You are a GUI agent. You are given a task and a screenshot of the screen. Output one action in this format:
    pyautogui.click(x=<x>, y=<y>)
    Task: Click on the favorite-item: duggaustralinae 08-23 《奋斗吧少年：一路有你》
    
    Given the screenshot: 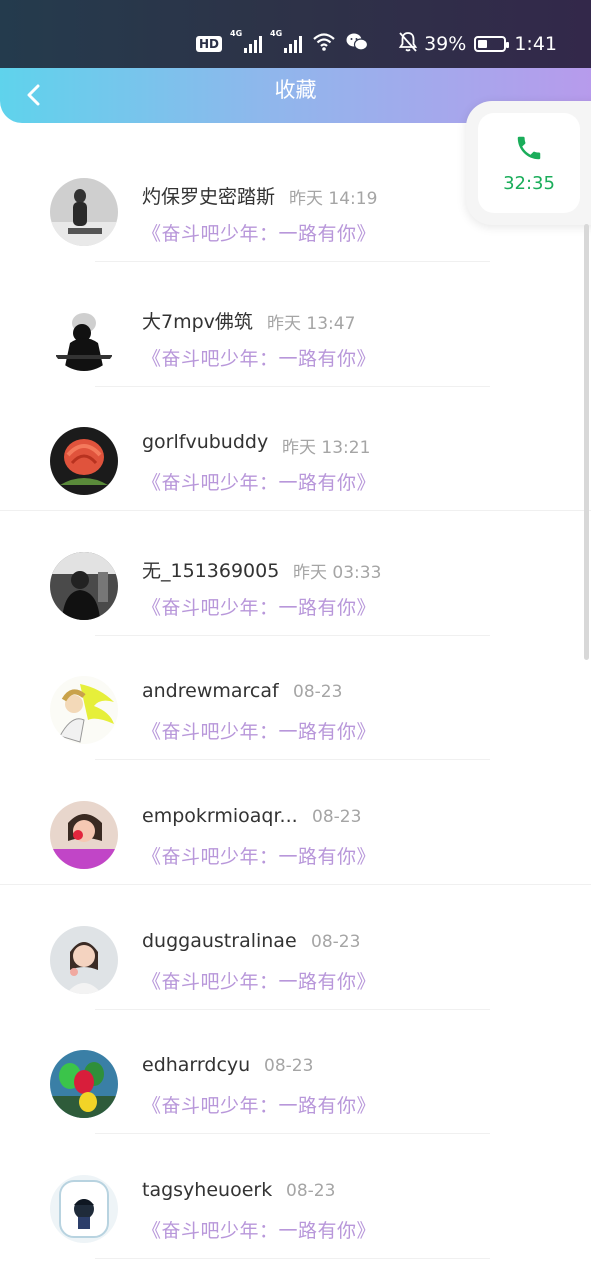 What is the action you would take?
    pyautogui.click(x=295, y=948)
    